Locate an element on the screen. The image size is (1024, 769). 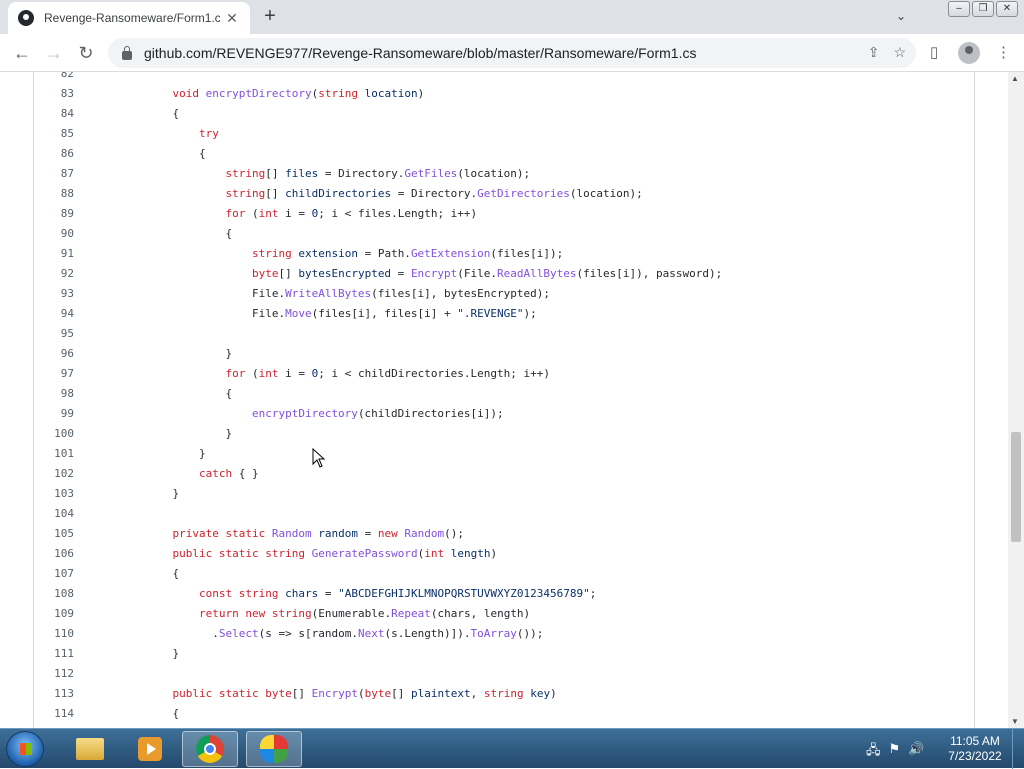
line-number: 114 is located at coordinates (54, 714).